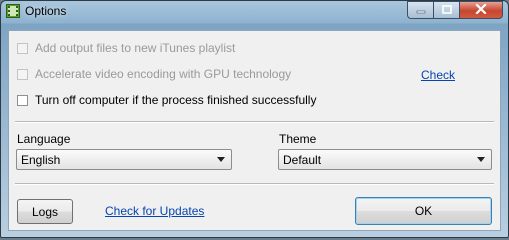 This screenshot has width=509, height=240. Describe the element at coordinates (46, 11) in the screenshot. I see `window-title: Options` at that location.